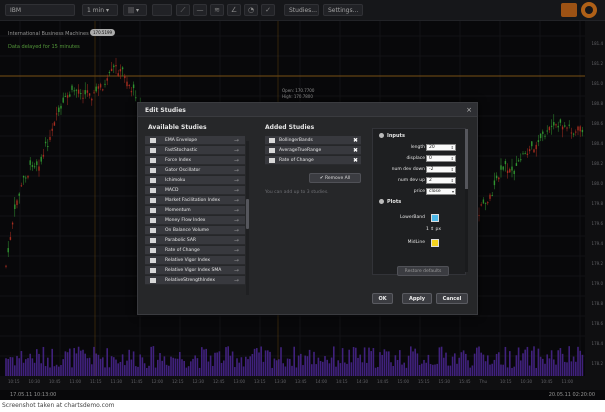 This screenshot has height=412, width=605. Describe the element at coordinates (441, 158) in the screenshot. I see `input-field: 0 ⇕` at that location.